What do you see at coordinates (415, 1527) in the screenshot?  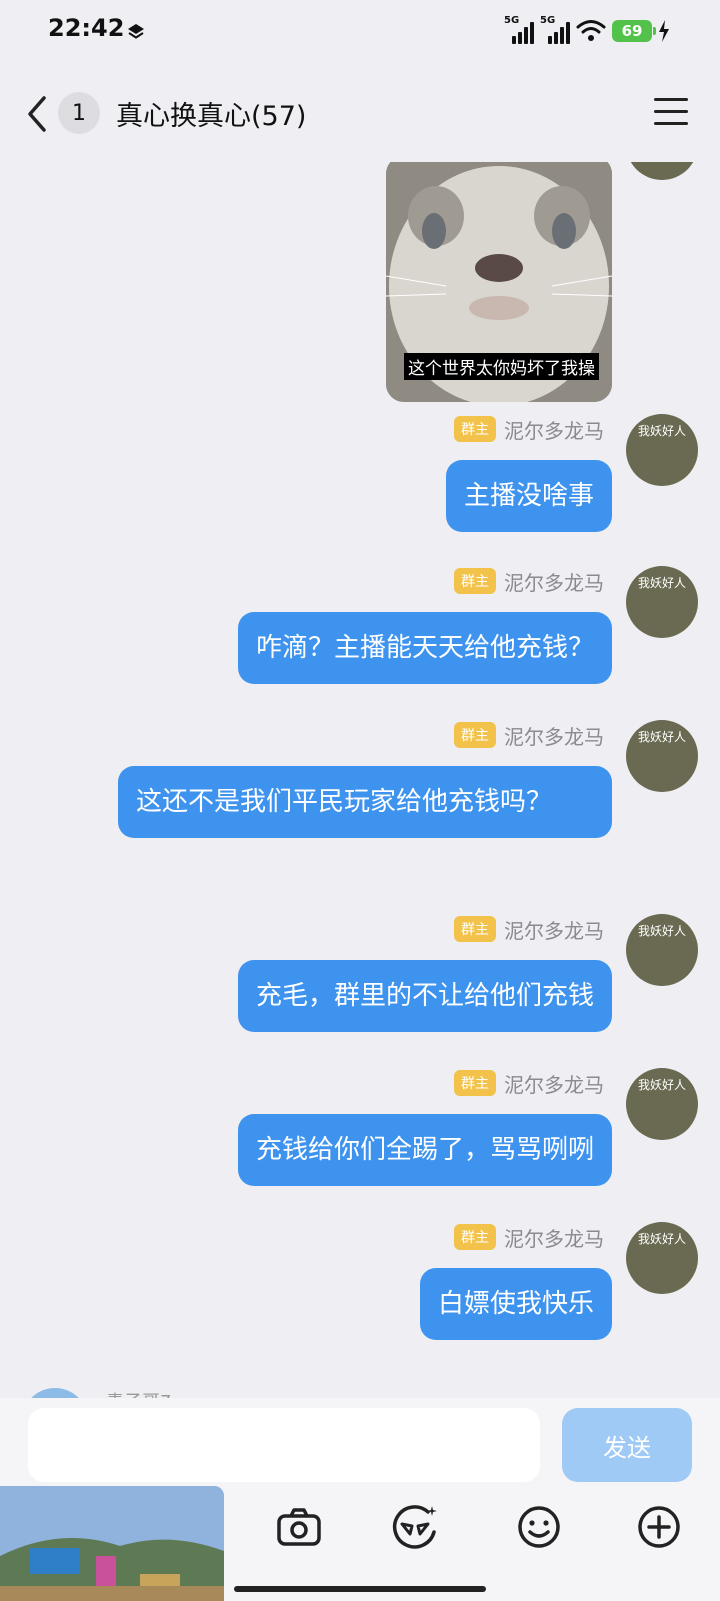 I see `sticker-icon` at bounding box center [415, 1527].